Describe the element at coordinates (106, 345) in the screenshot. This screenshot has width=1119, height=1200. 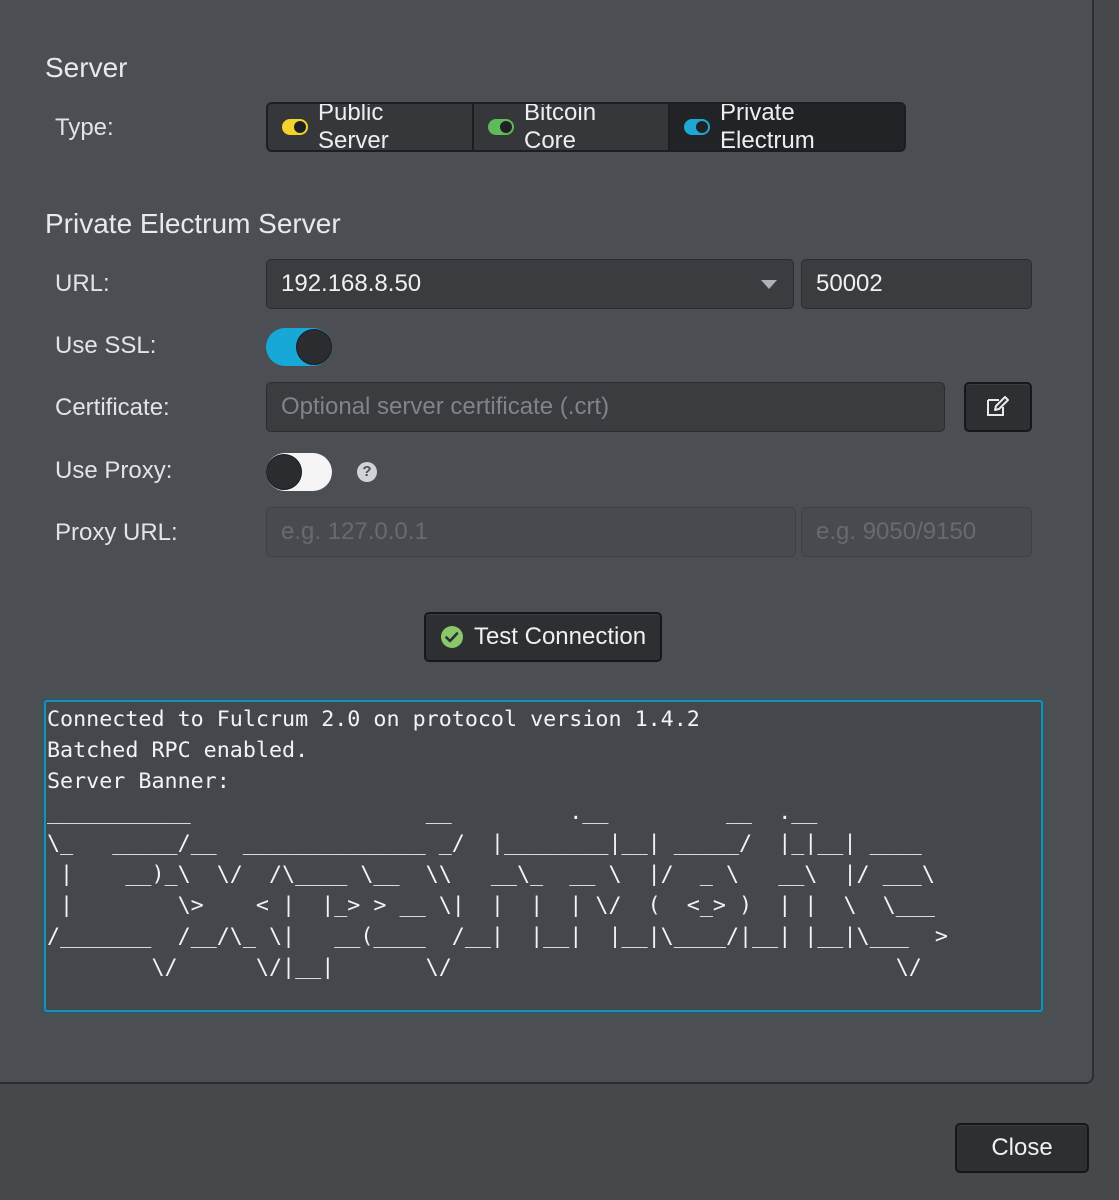
I see `use-ssl-label: Use SSL:` at that location.